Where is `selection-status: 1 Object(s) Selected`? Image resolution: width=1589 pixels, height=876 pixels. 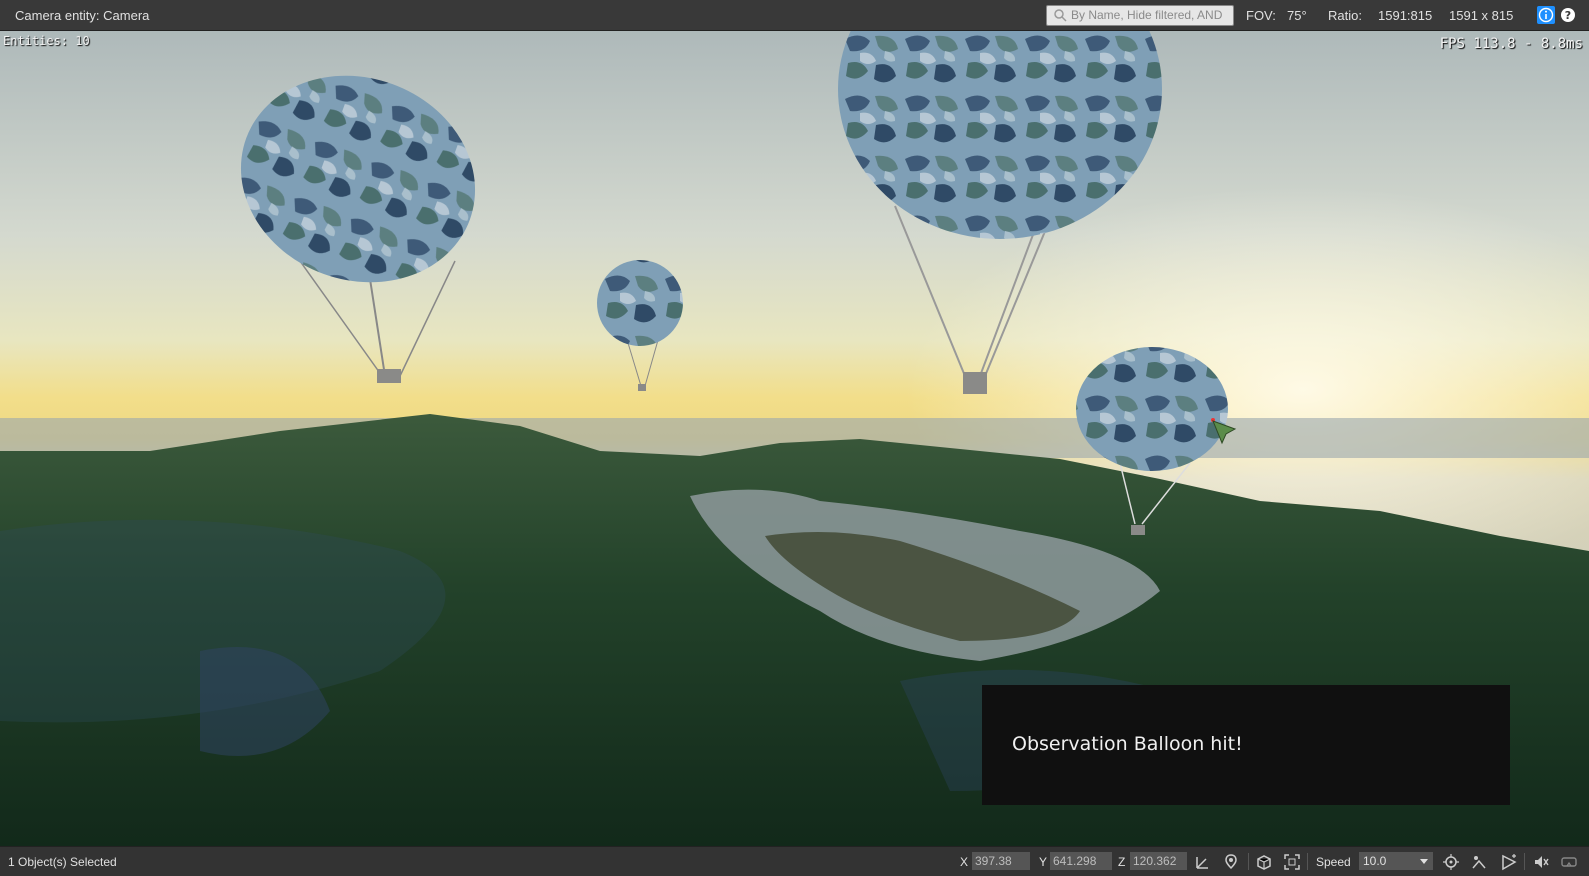
selection-status: 1 Object(s) Selected is located at coordinates (62, 862).